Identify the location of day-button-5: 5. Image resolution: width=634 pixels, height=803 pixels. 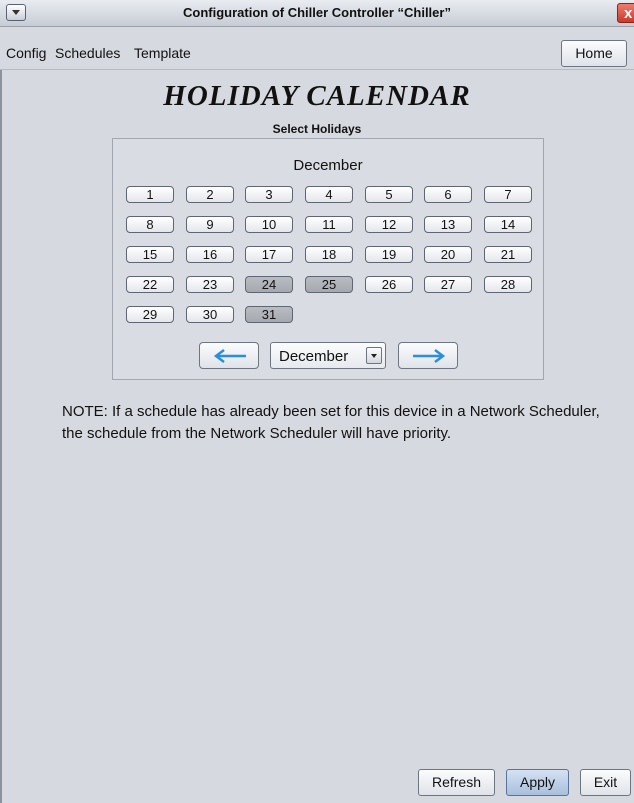
(389, 194).